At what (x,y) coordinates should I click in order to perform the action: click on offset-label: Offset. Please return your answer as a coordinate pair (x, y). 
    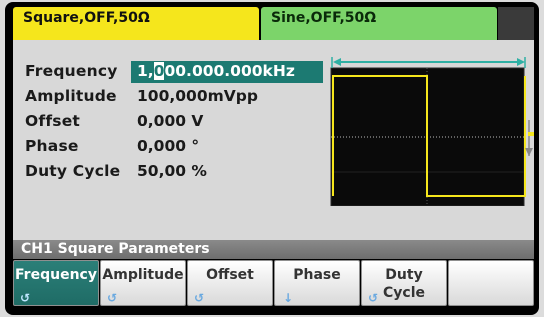
    Looking at the image, I should click on (53, 121).